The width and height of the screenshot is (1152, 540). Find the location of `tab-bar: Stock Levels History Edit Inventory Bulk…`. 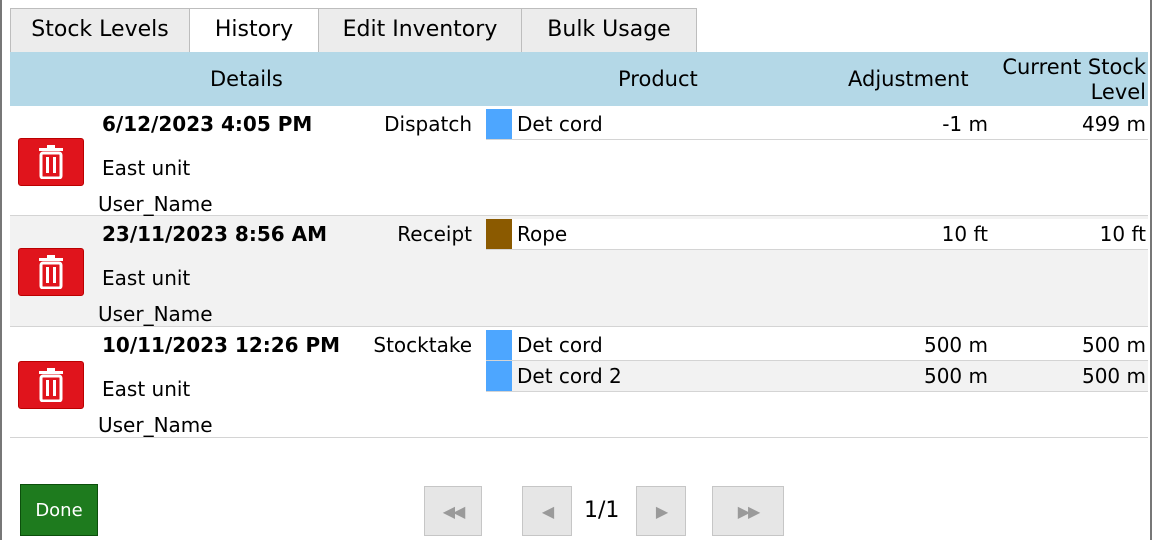

tab-bar: Stock Levels History Edit Inventory Bulk… is located at coordinates (353, 30).